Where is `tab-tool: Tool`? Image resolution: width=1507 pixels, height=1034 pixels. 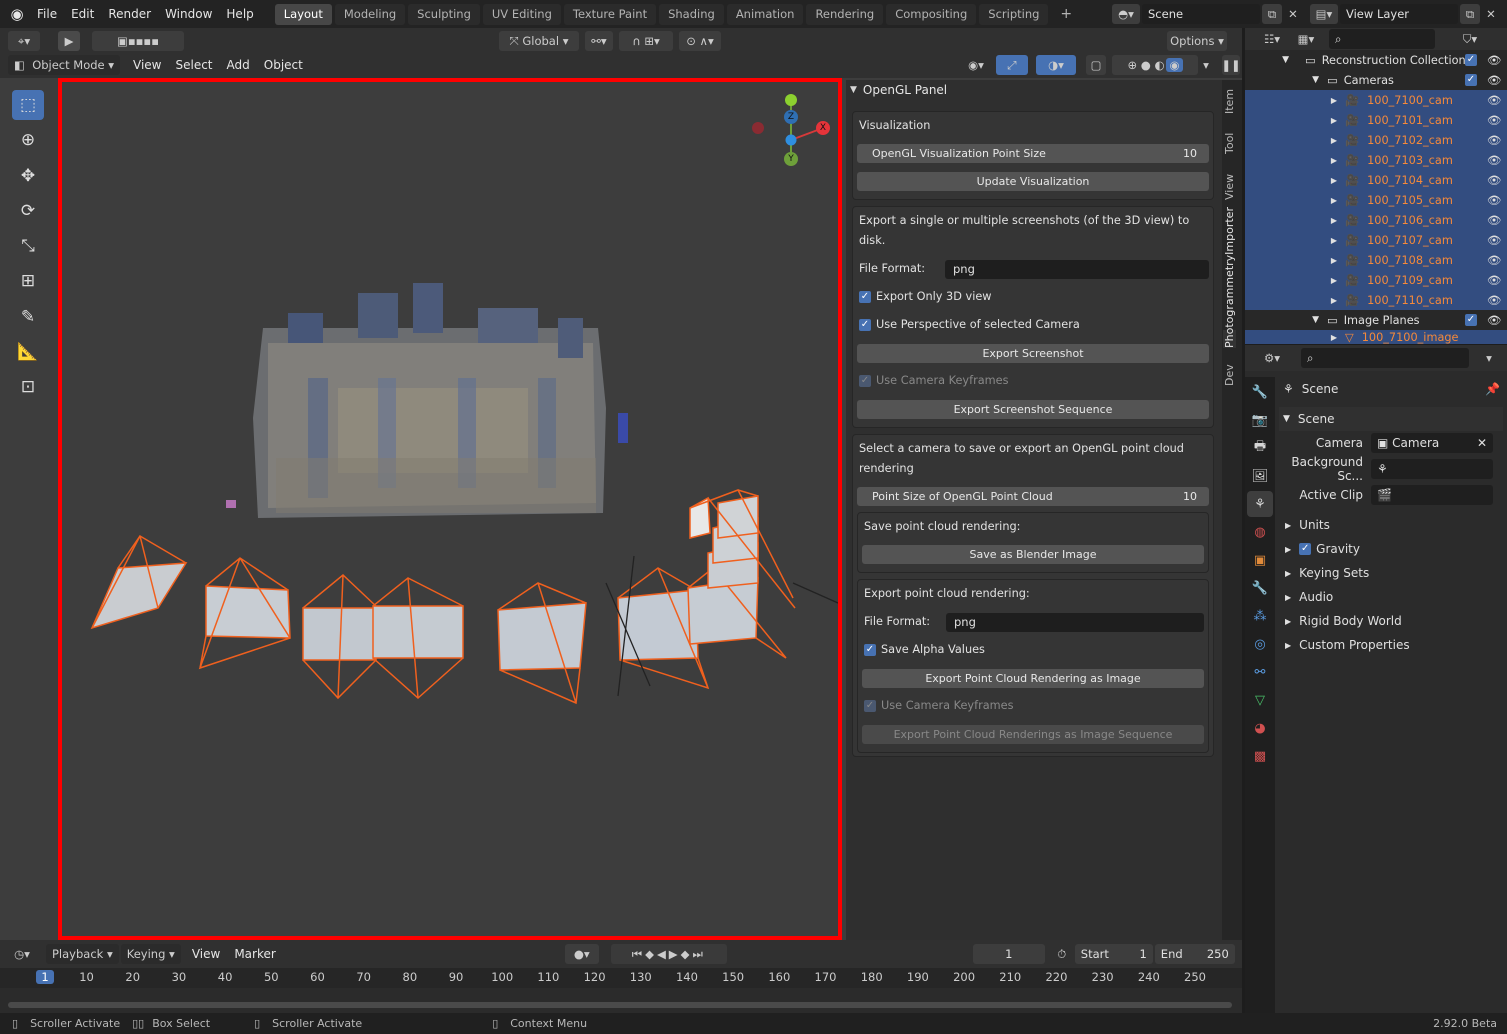 tab-tool: Tool is located at coordinates (1229, 143).